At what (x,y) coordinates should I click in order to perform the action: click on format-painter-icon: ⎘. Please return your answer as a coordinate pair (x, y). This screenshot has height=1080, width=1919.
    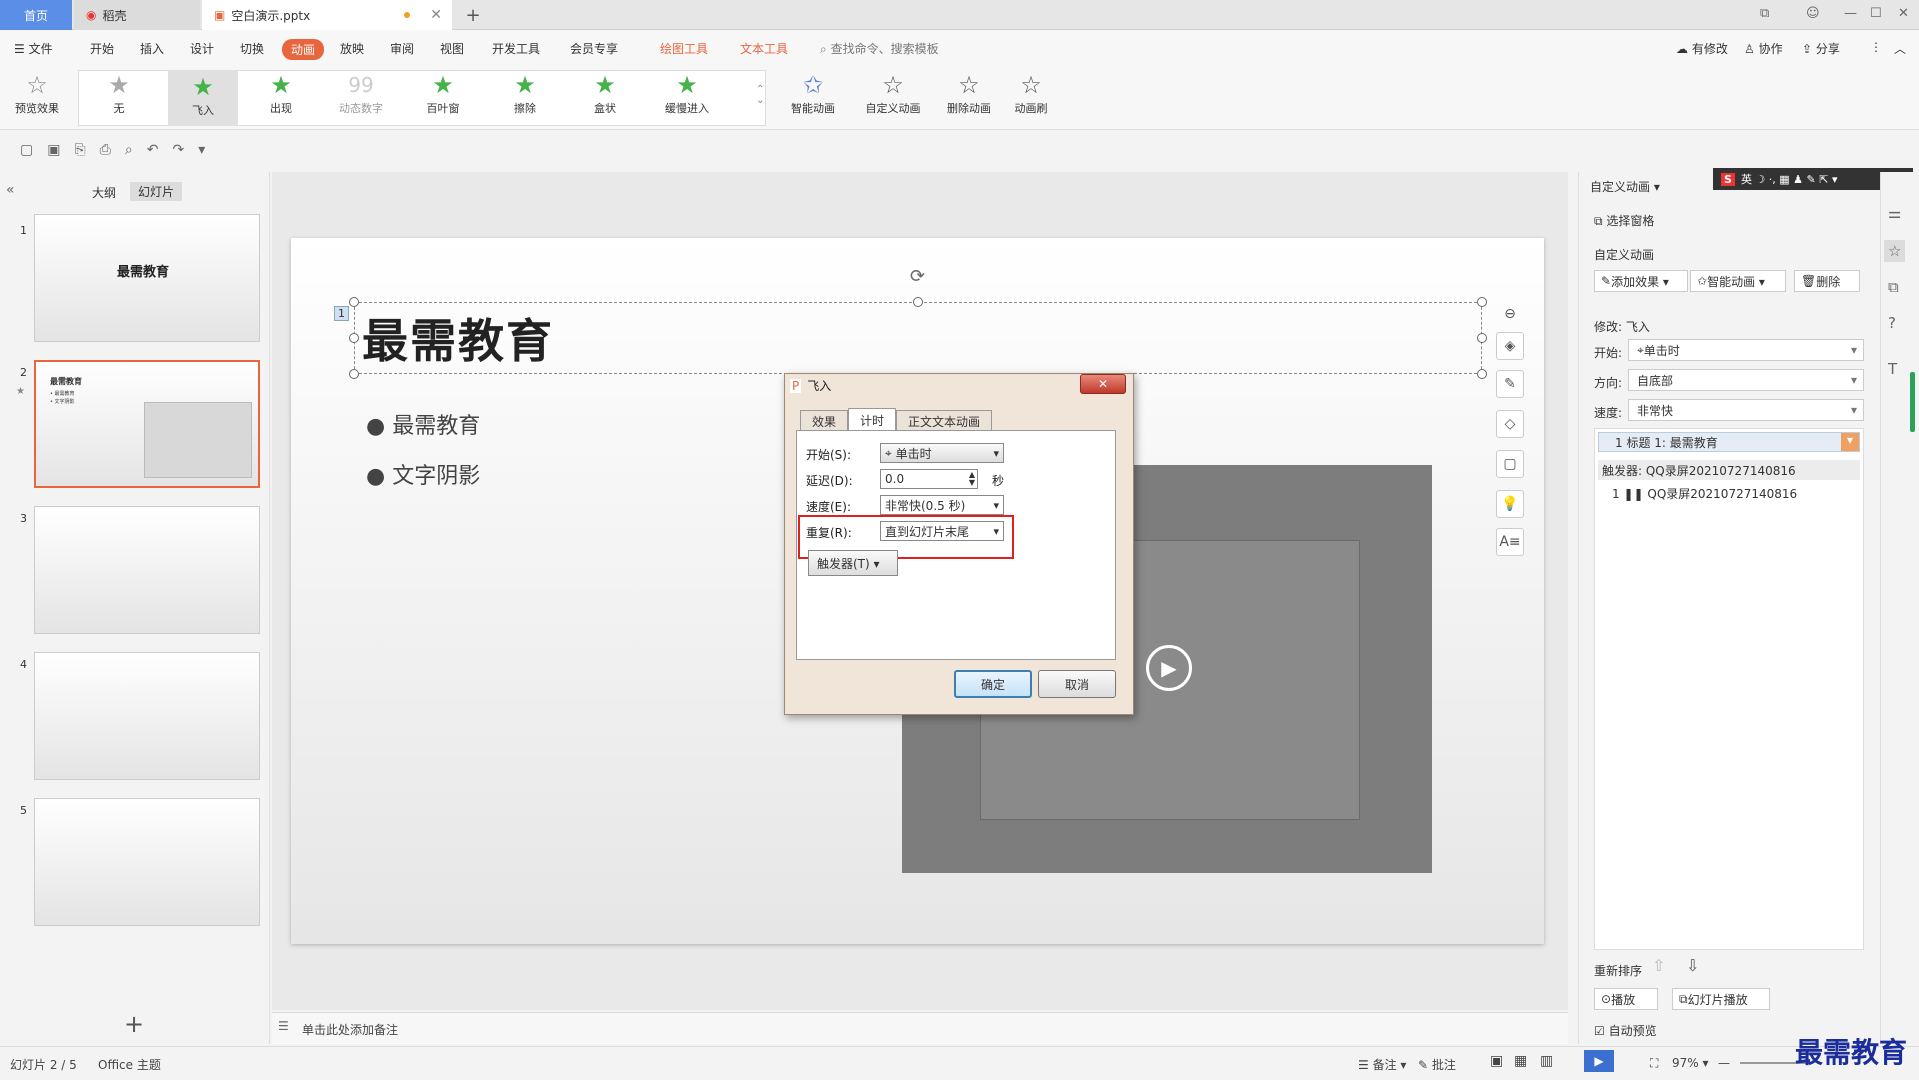
    Looking at the image, I should click on (79, 150).